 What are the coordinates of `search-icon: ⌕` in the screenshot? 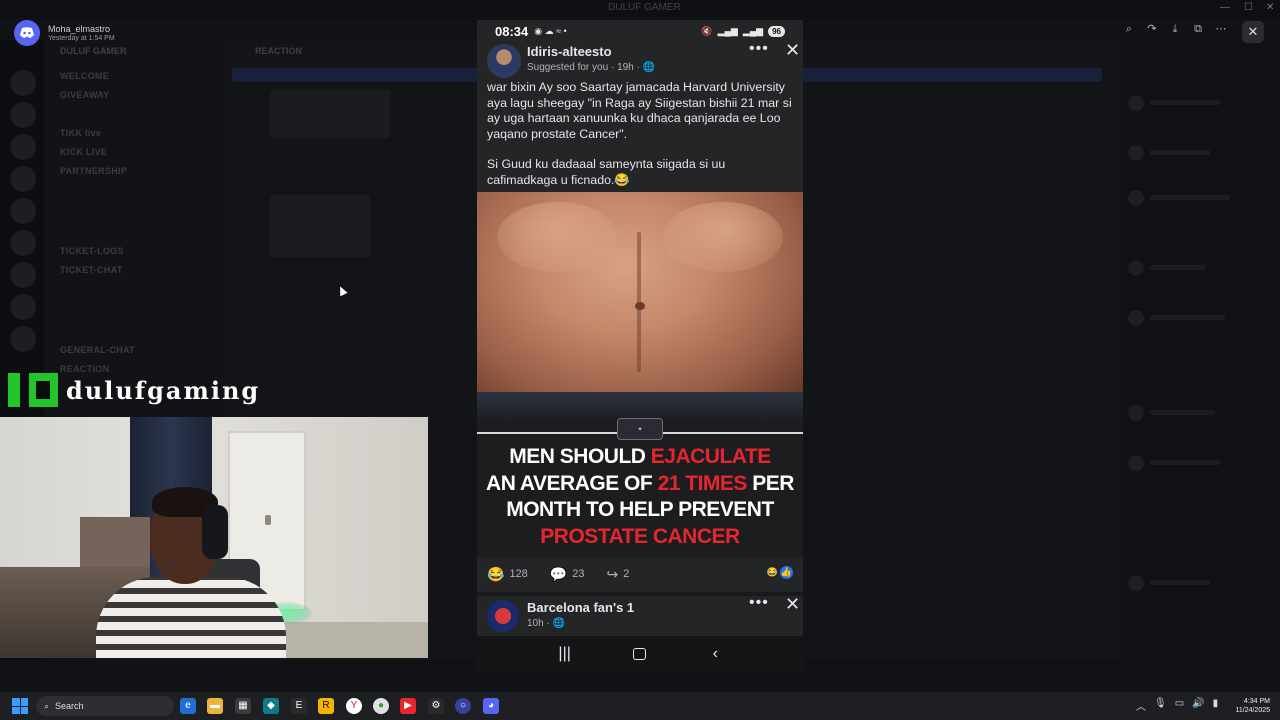 It's located at (47, 705).